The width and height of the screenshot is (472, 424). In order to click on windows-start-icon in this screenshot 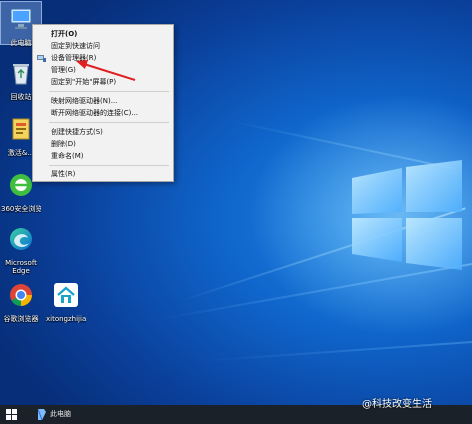, I will do `click(11, 414)`.